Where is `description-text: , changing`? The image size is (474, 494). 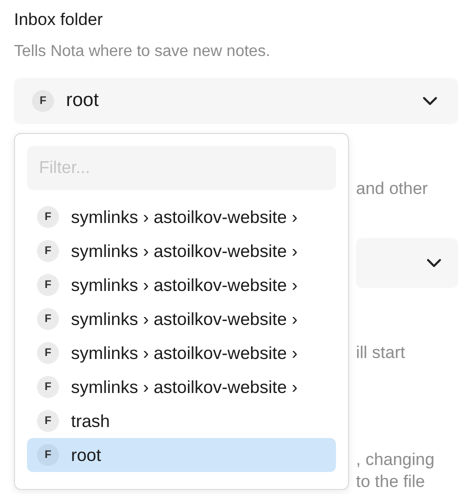 description-text: , changing is located at coordinates (396, 460).